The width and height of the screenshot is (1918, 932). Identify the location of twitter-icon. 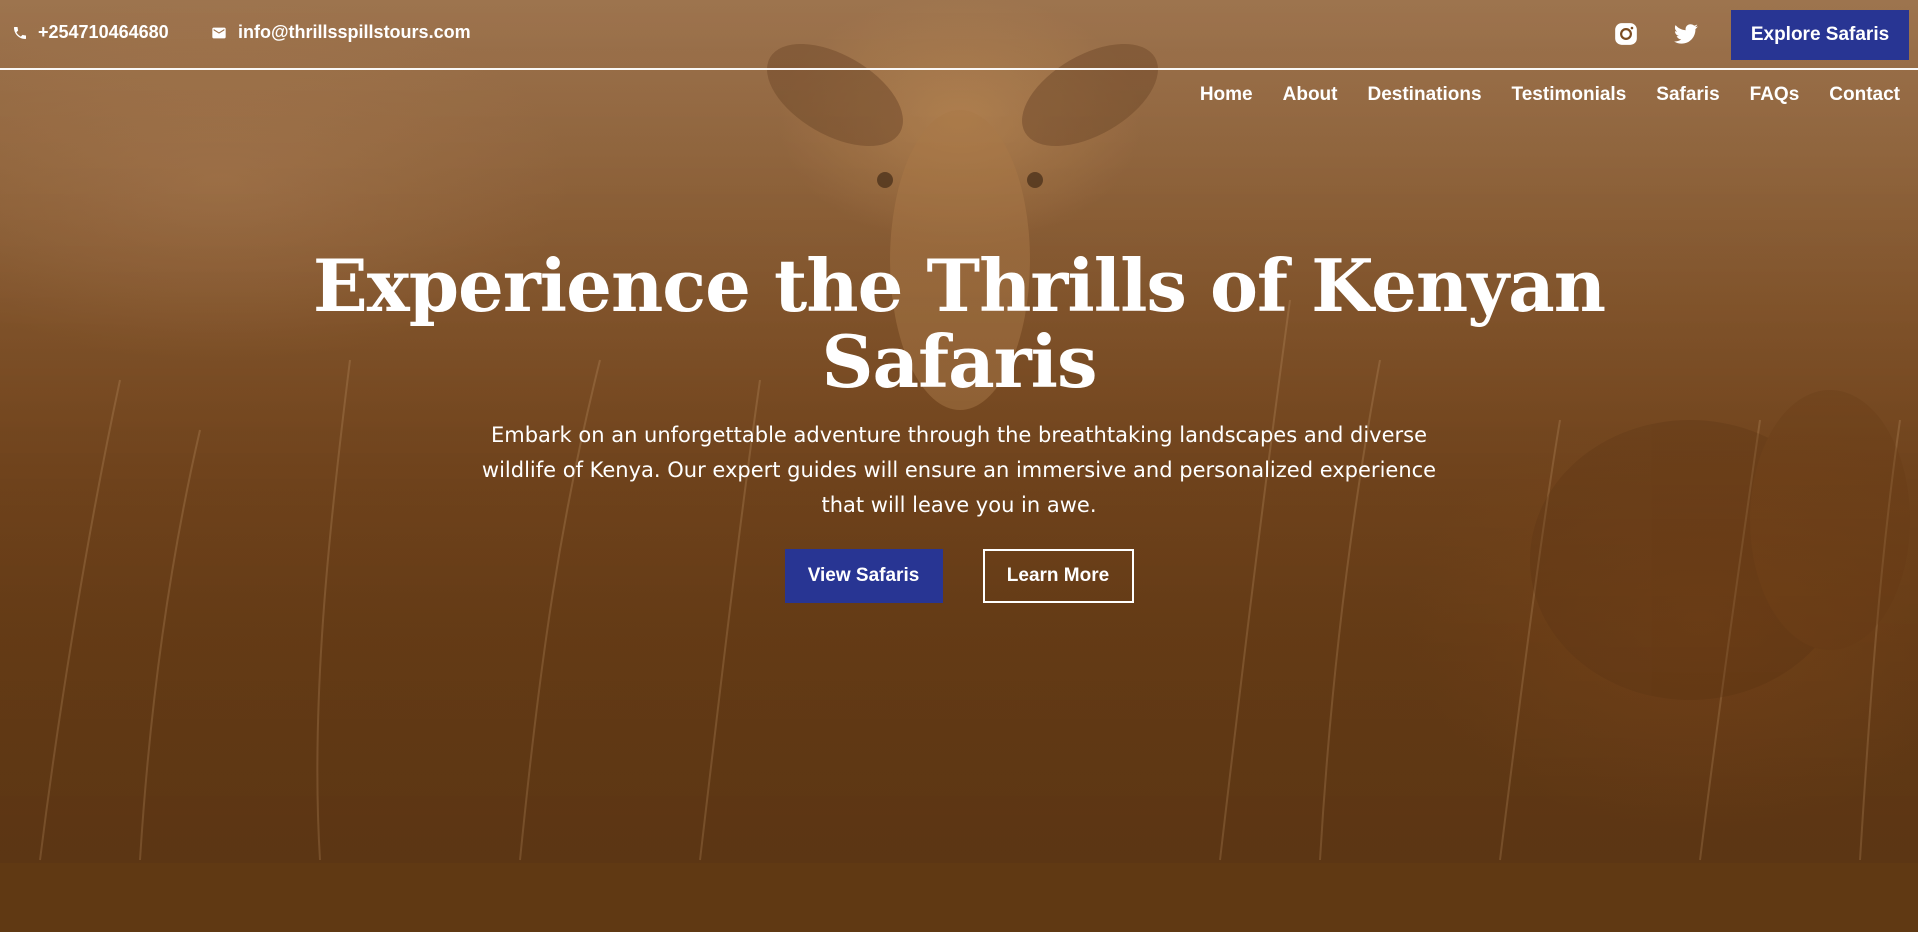
(1686, 34).